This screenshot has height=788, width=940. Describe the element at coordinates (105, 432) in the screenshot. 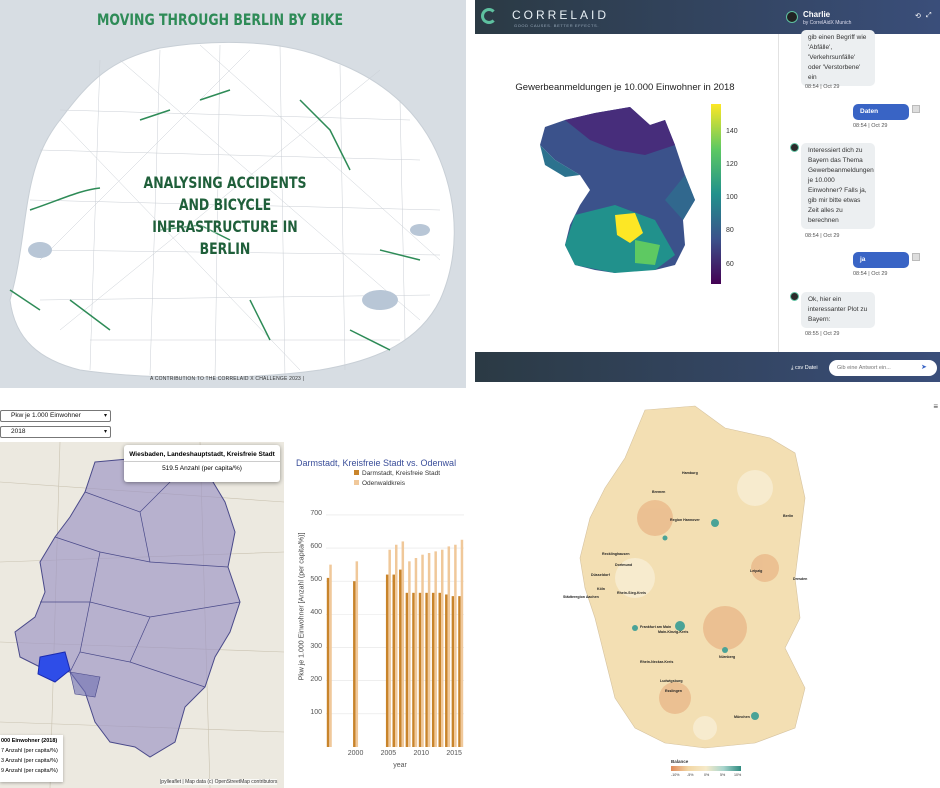

I see `chevron-down-icon: ▾` at that location.